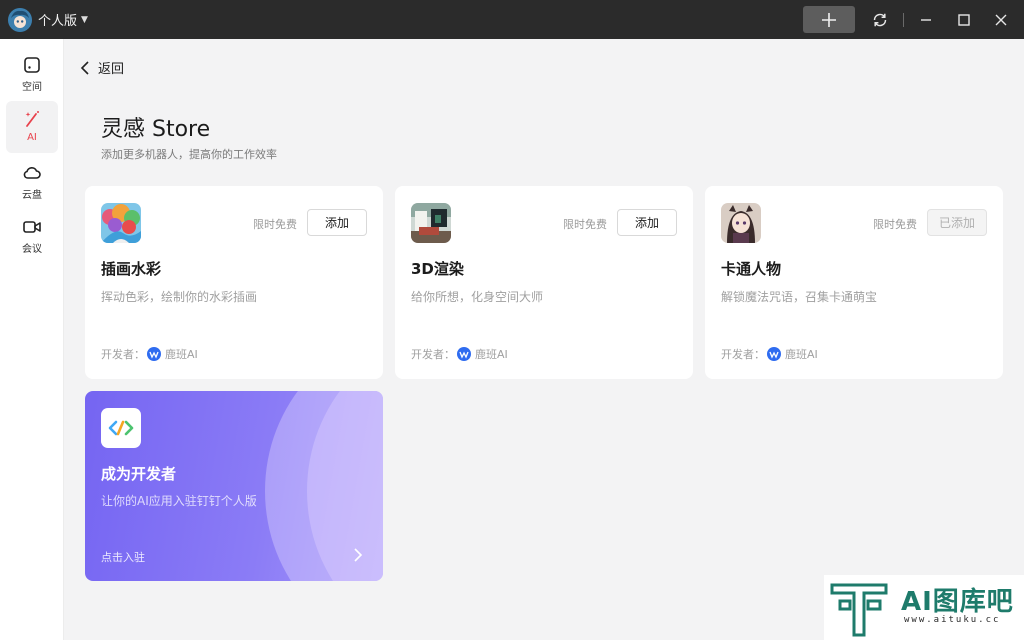  What do you see at coordinates (58, 21) in the screenshot?
I see `workspace-label: 个人版` at bounding box center [58, 21].